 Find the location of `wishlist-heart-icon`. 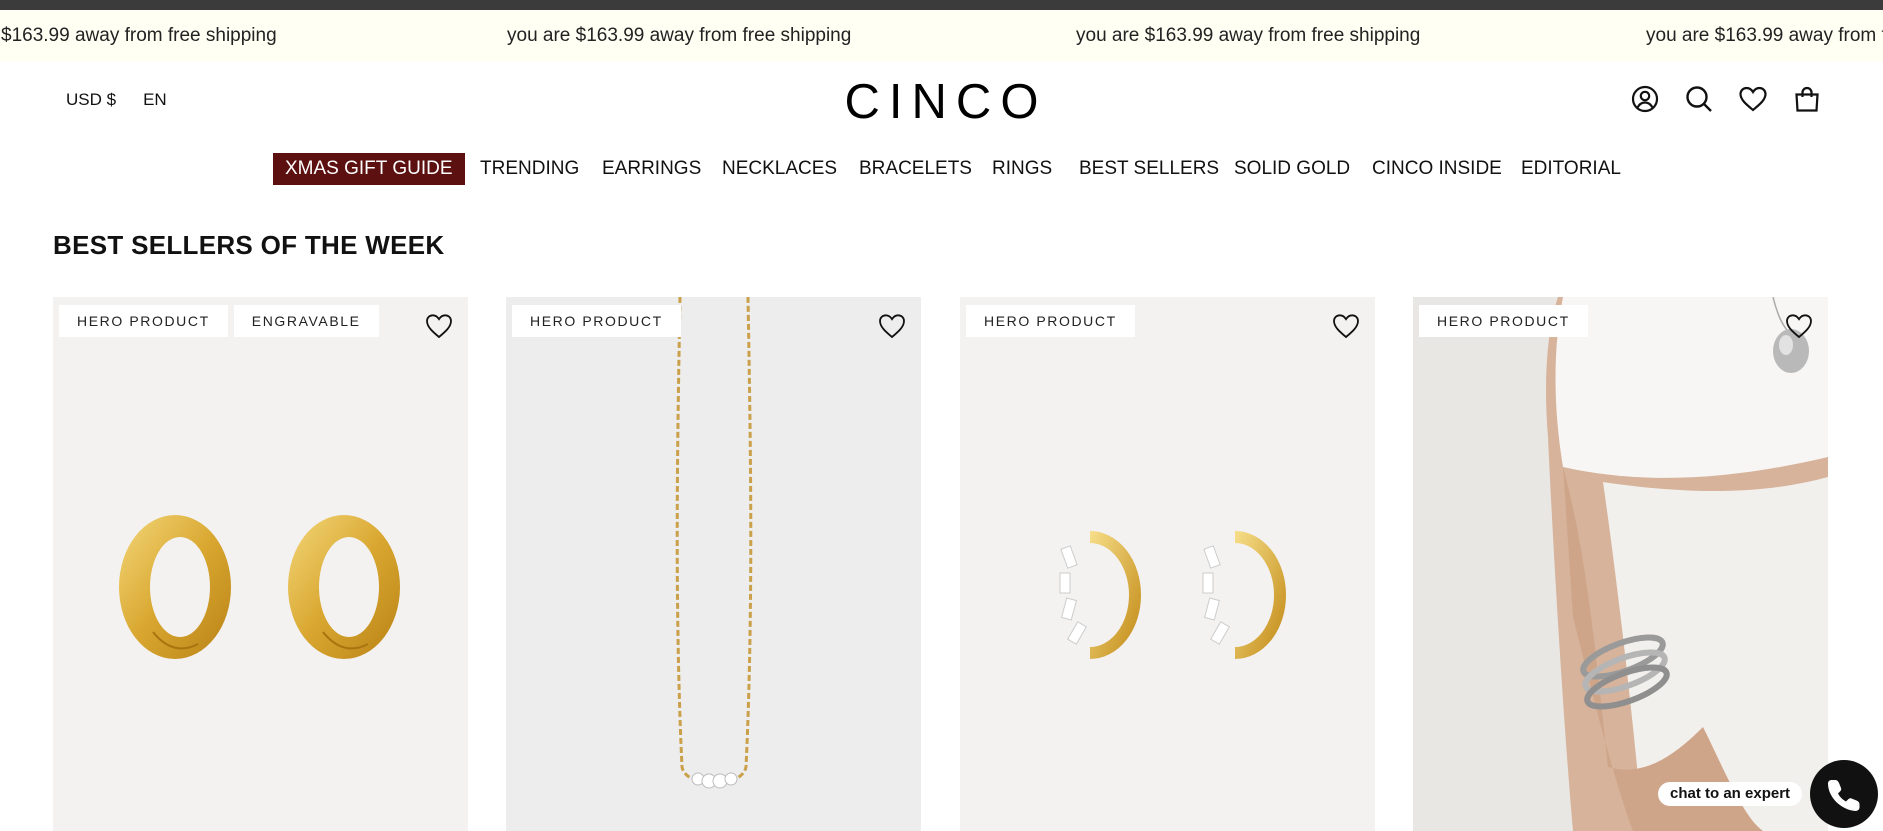

wishlist-heart-icon is located at coordinates (1753, 99).